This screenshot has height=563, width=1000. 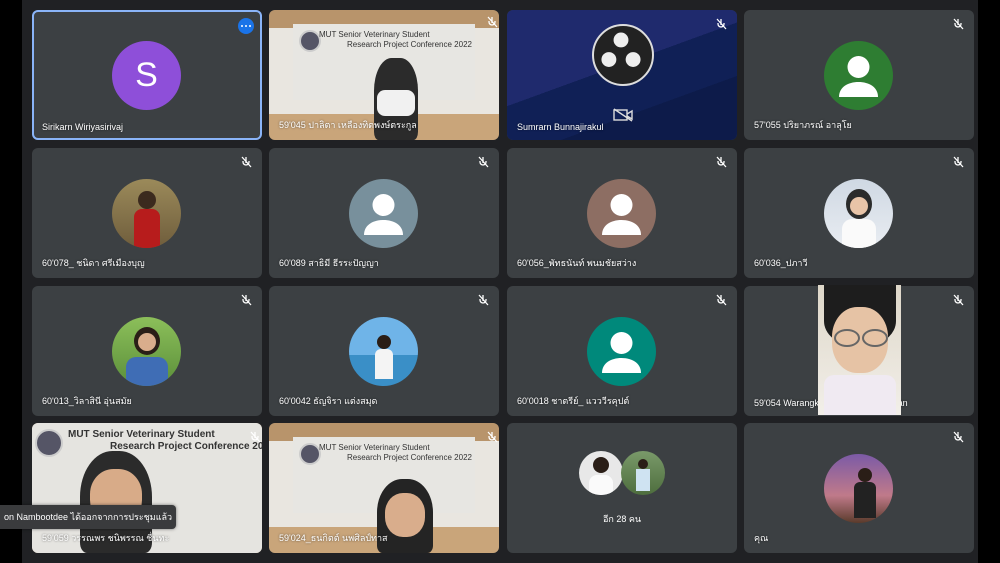 I want to click on participant-name: 57'055 ปริยาภรณ์ อาลุโย, so click(x=803, y=125).